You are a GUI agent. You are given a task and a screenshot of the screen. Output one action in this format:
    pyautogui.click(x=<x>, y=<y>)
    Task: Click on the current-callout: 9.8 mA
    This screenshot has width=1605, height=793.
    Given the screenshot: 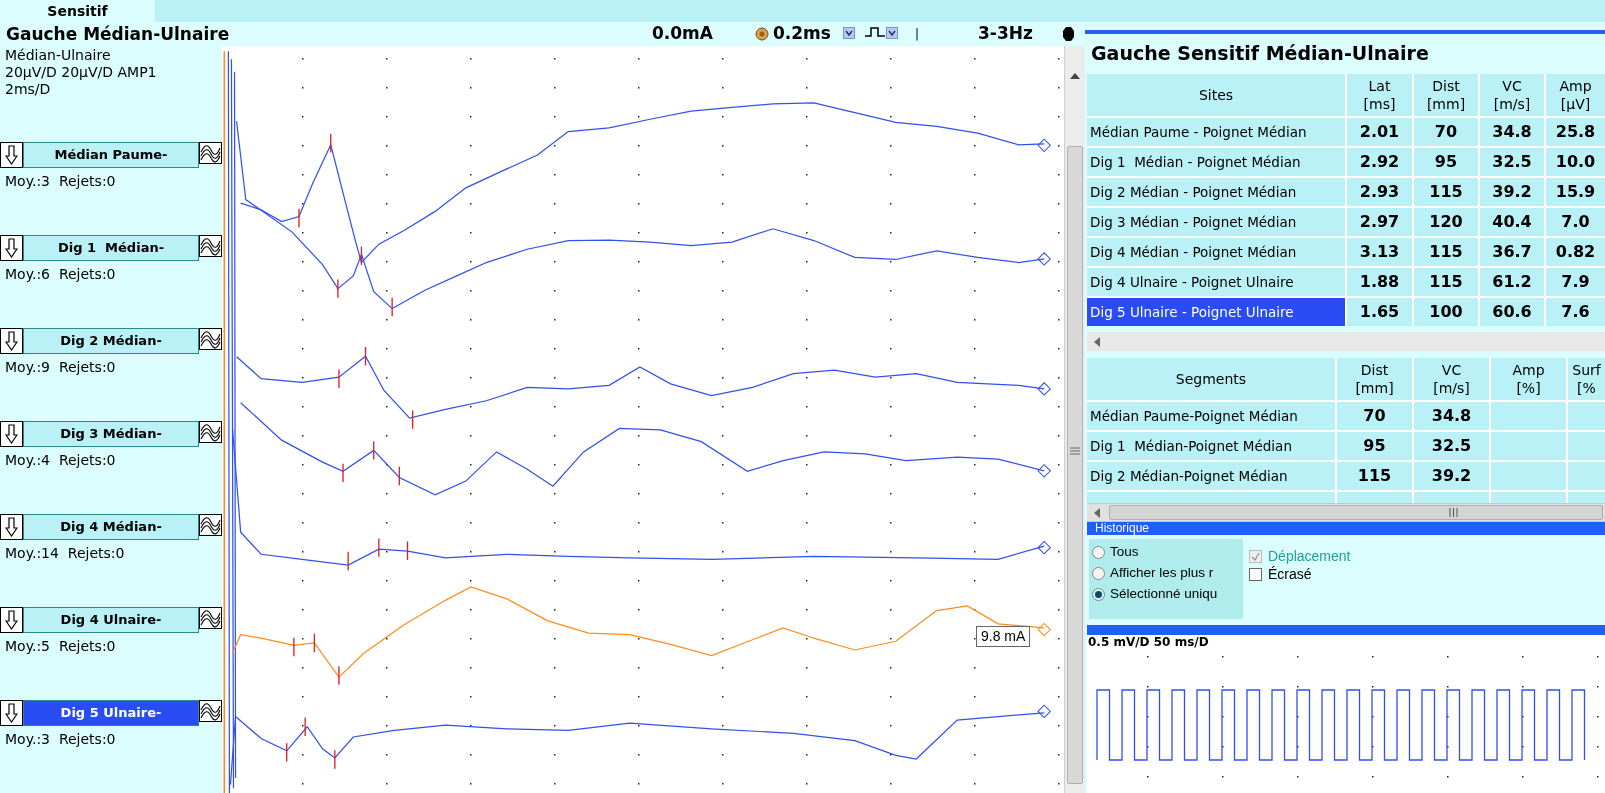 What is the action you would take?
    pyautogui.click(x=1003, y=636)
    